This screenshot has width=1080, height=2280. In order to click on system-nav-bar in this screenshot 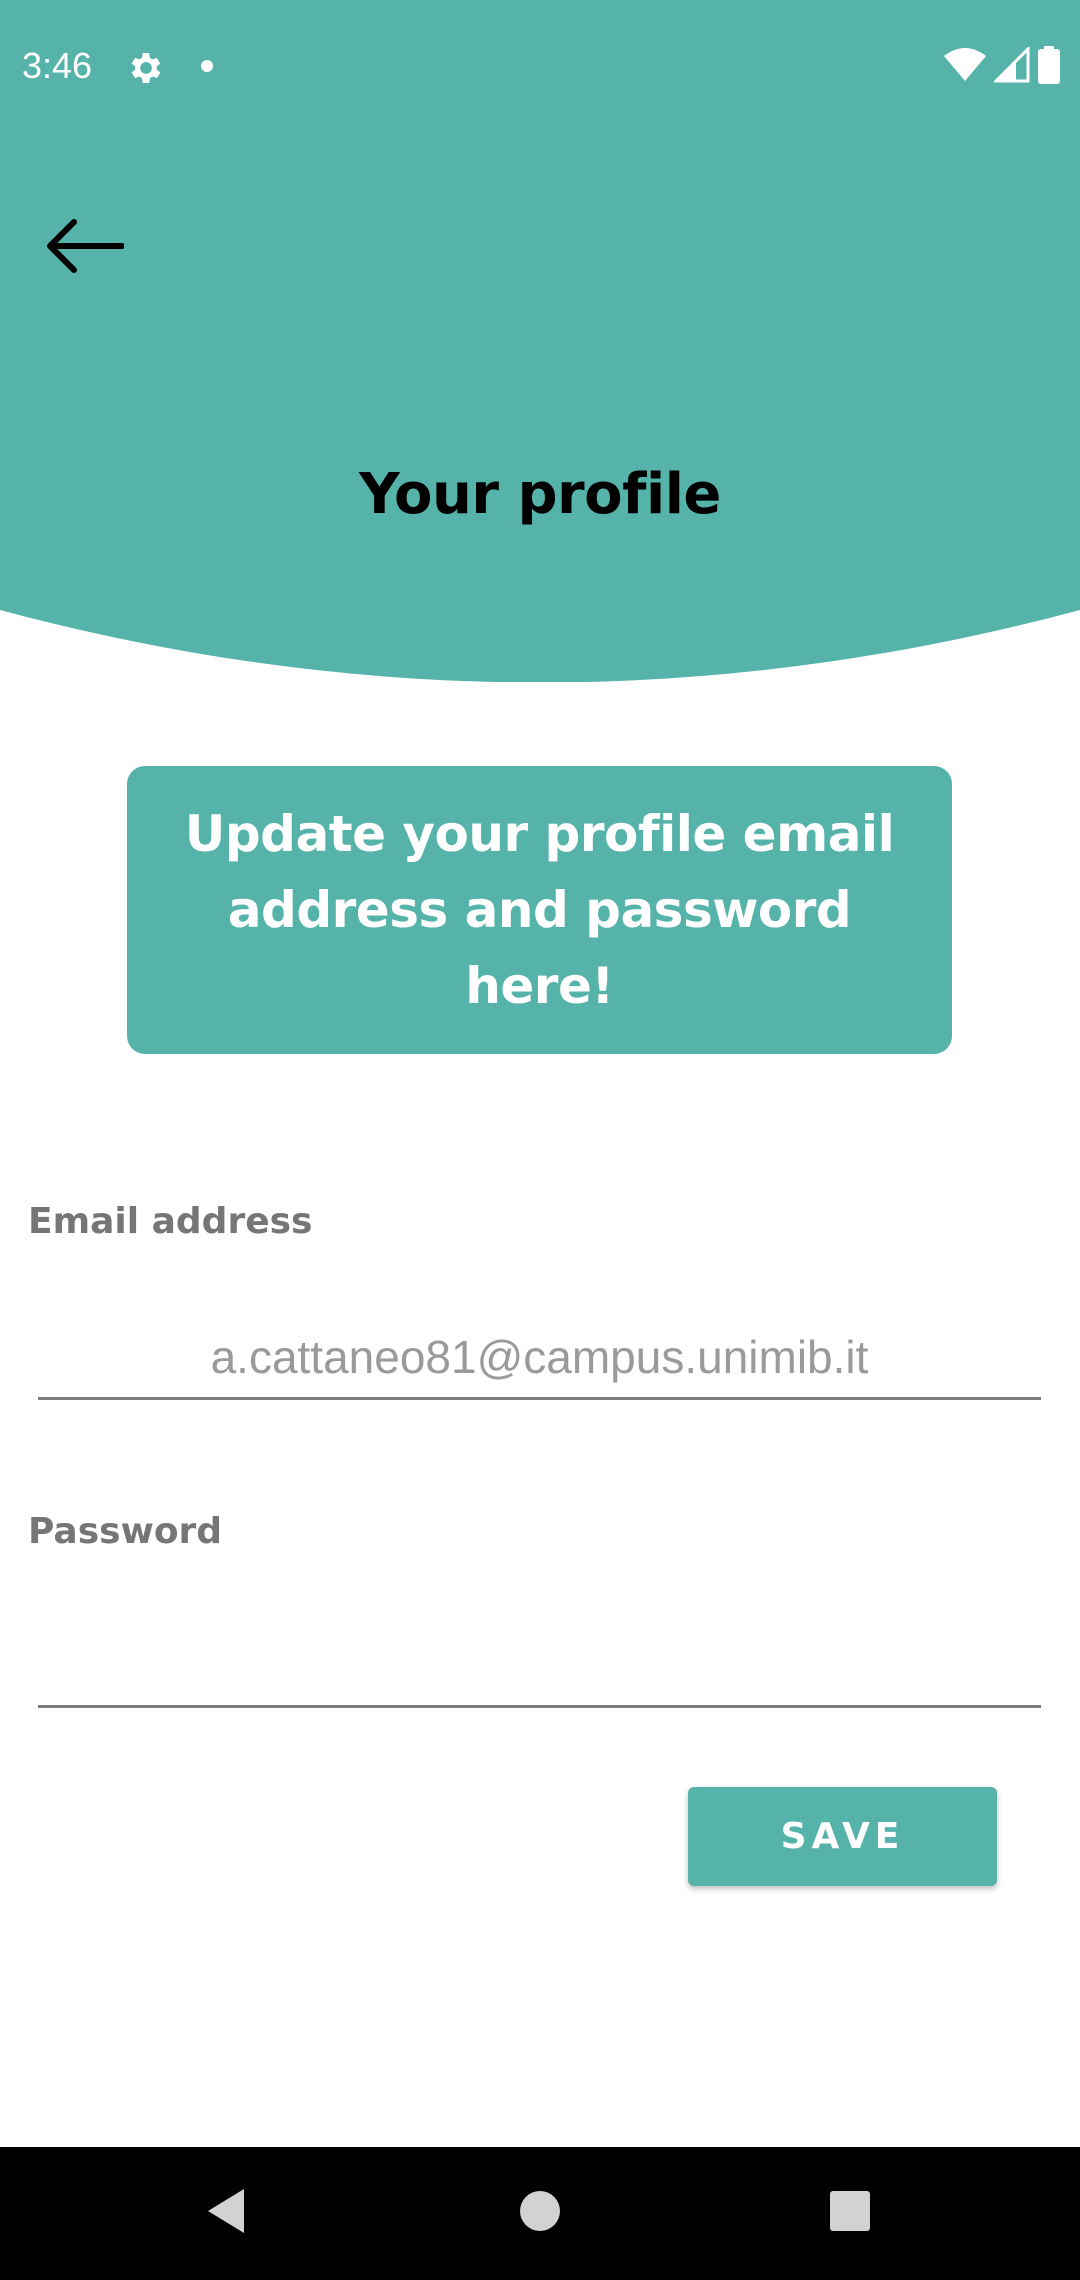, I will do `click(540, 2213)`.